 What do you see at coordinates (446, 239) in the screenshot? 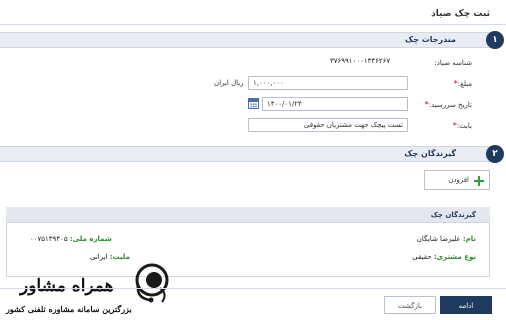
I see `recipient-name: نام: علیرضا شایگان` at bounding box center [446, 239].